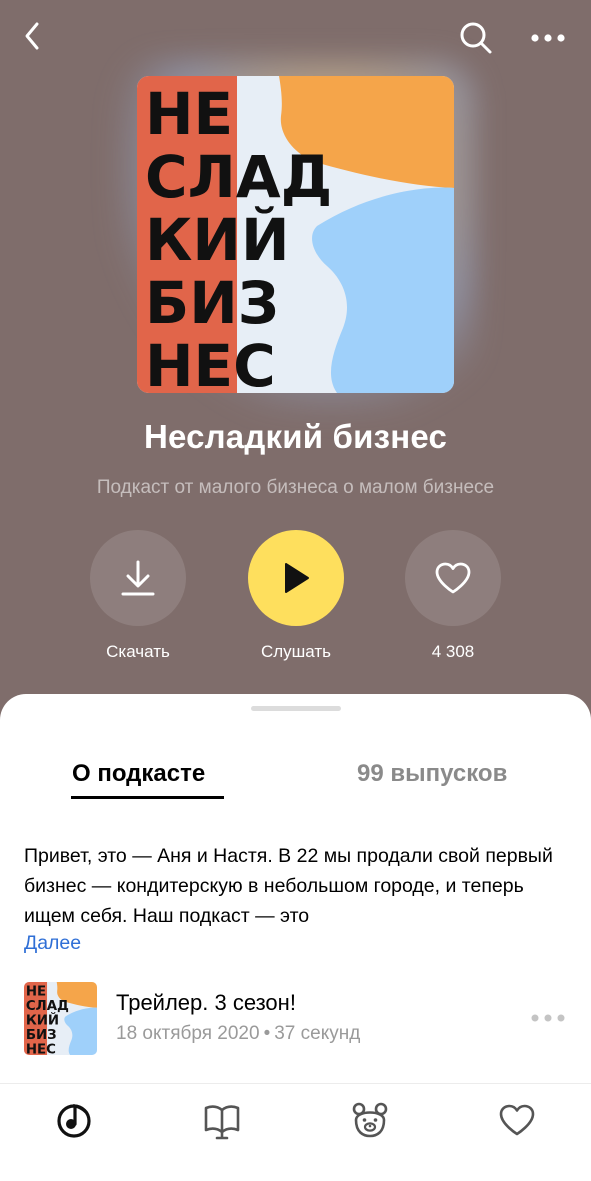 The height and width of the screenshot is (1181, 591). I want to click on tab-episodes: 99 выпусков, so click(432, 774).